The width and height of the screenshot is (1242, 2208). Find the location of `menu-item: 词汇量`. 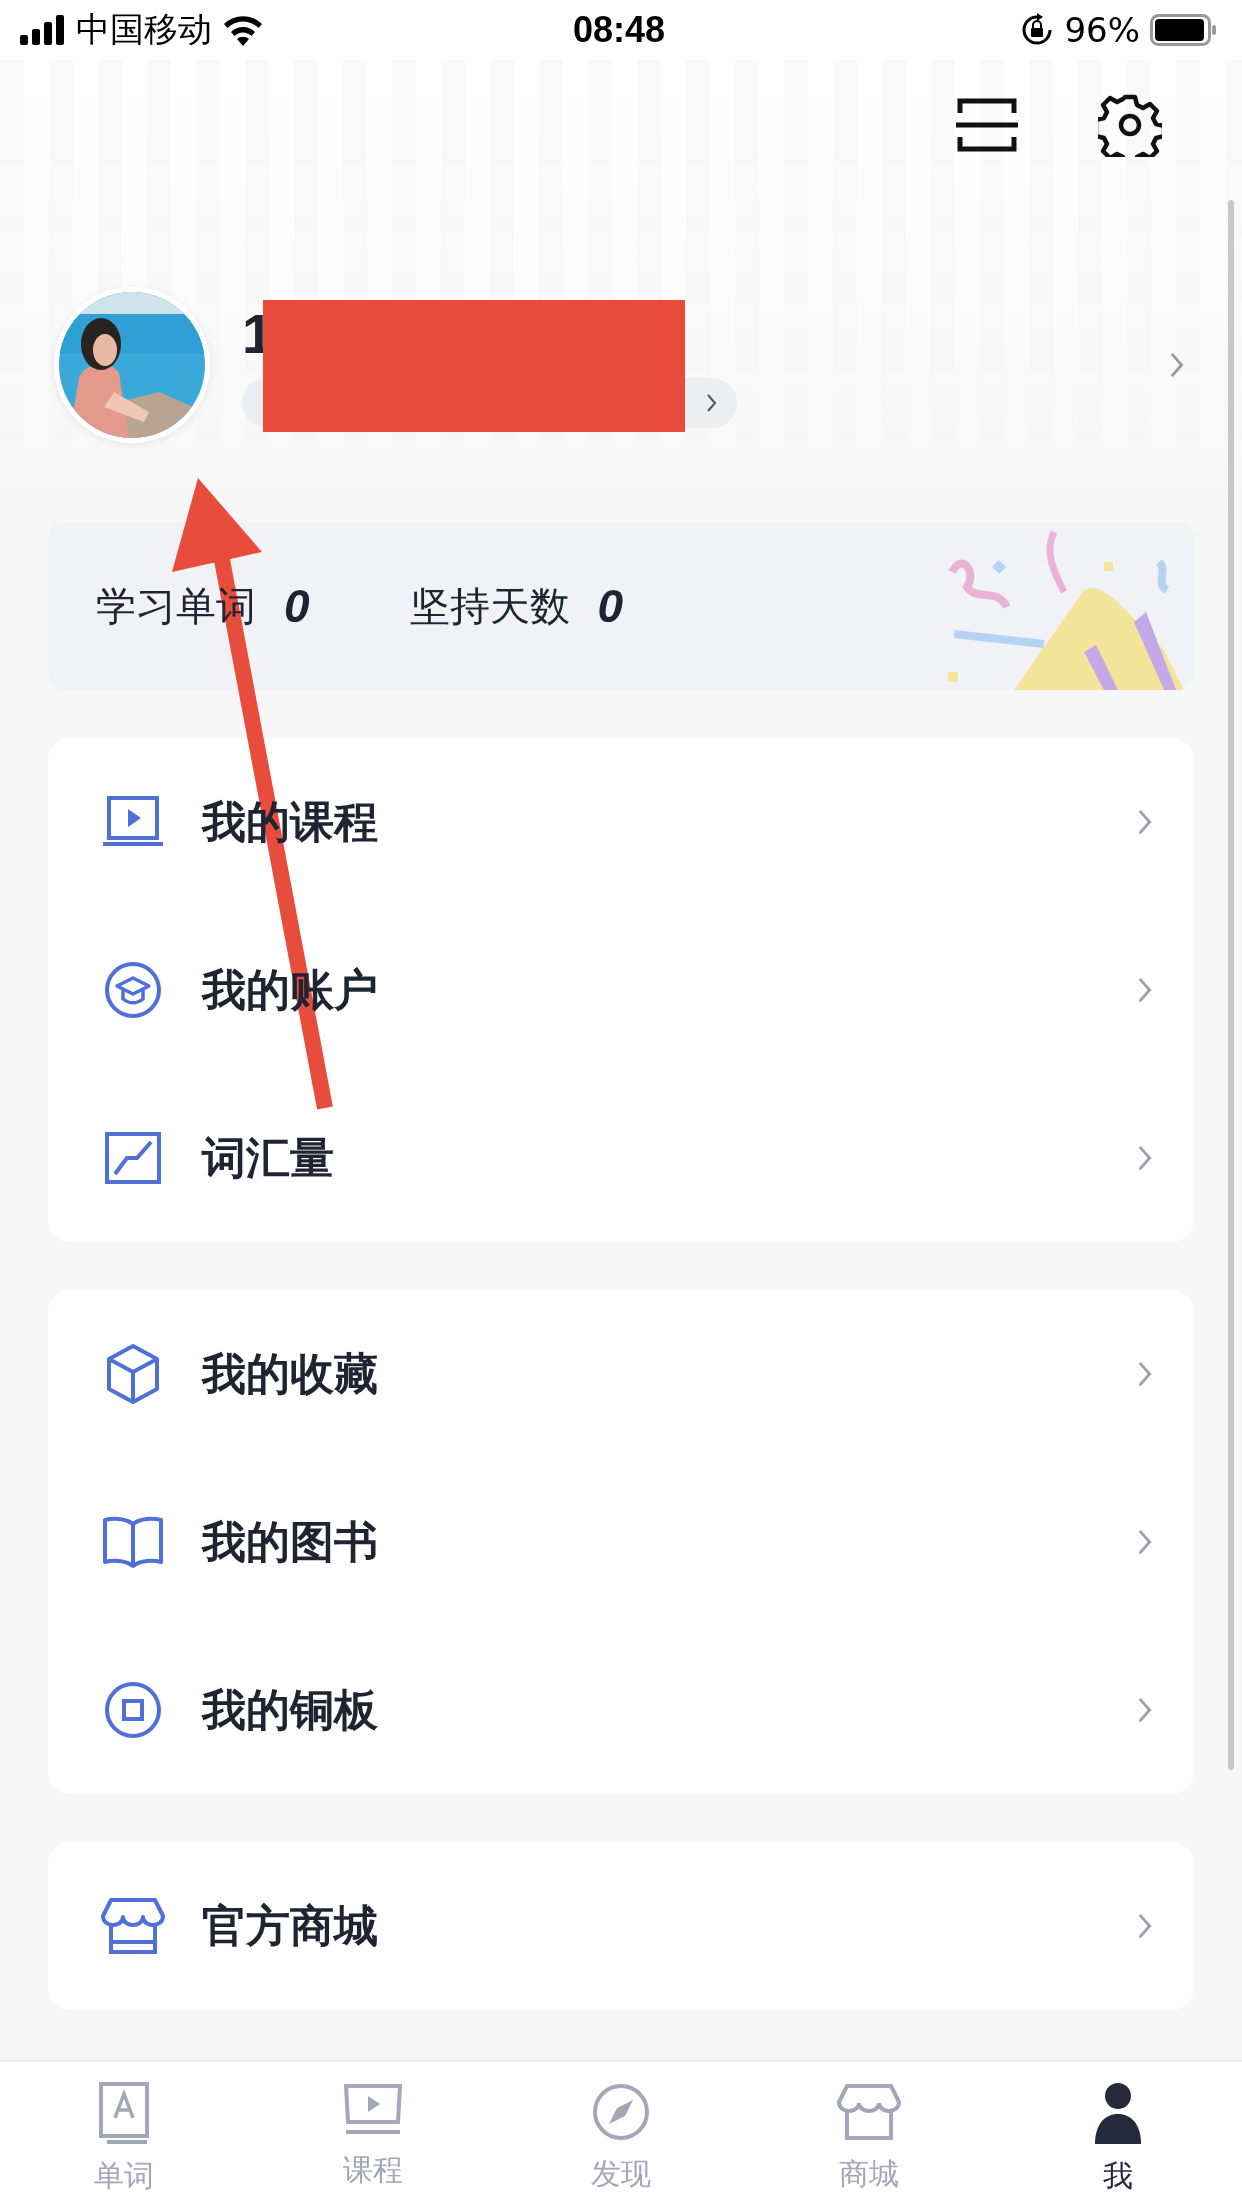

menu-item: 词汇量 is located at coordinates (621, 1158).